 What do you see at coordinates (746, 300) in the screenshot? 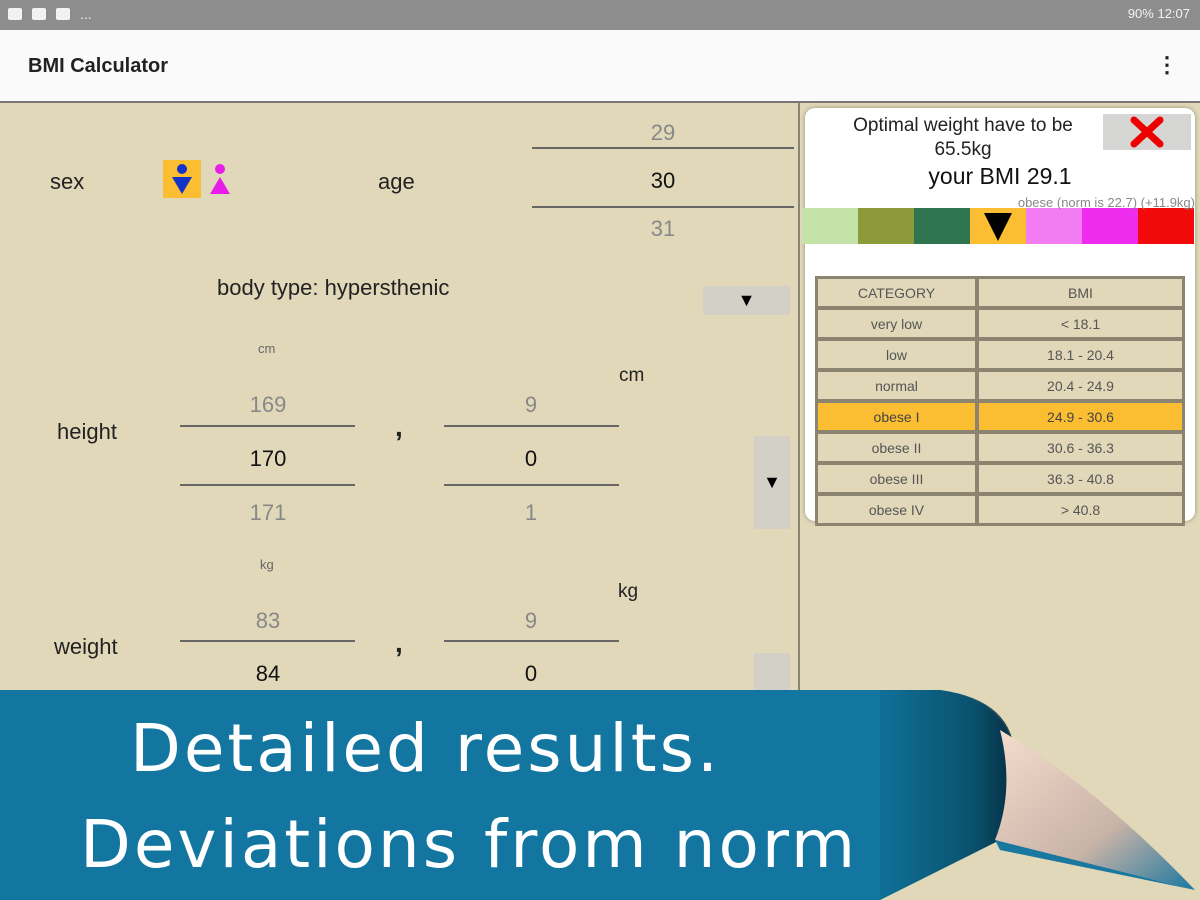
I see `body-type-dropdown: ▼` at bounding box center [746, 300].